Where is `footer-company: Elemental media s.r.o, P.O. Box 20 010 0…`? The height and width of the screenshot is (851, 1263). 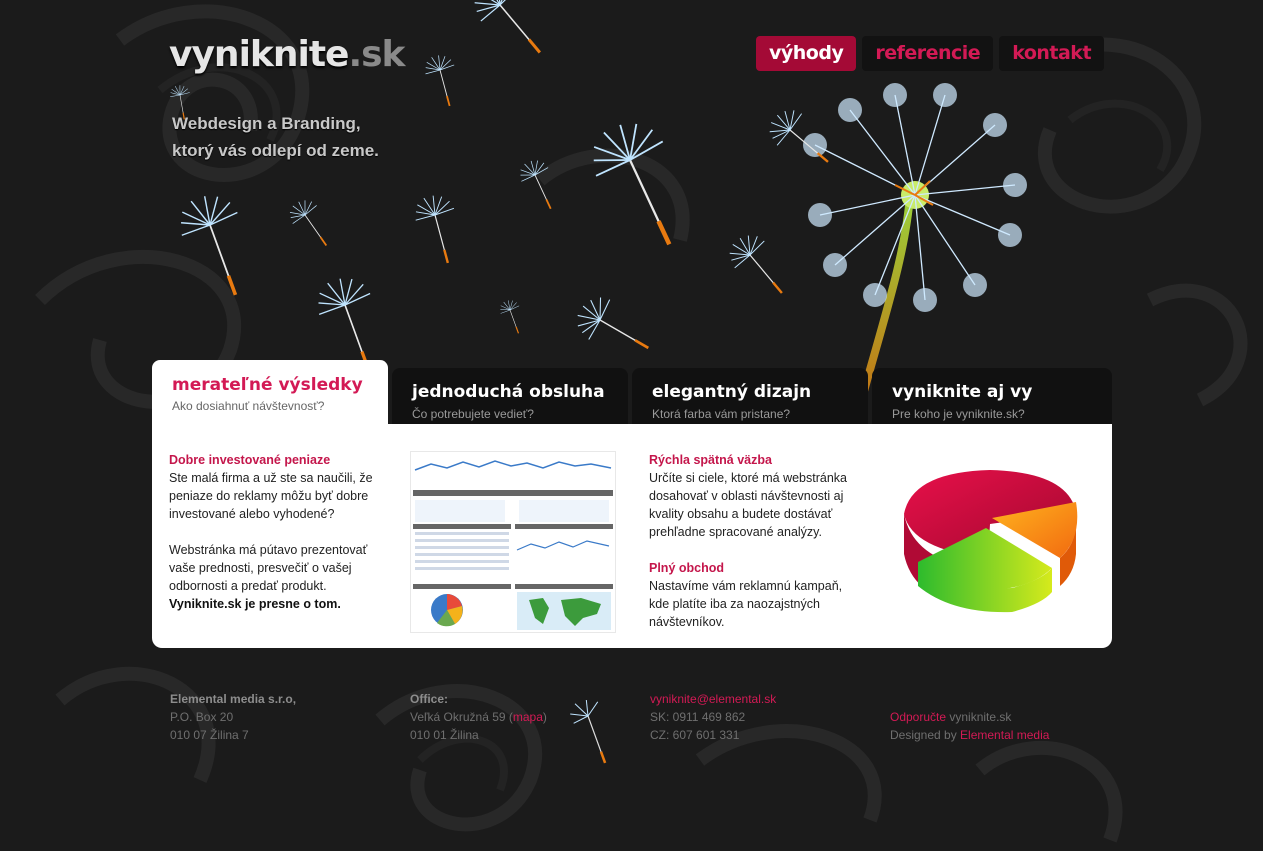 footer-company: Elemental media s.r.o, P.O. Box 20 010 0… is located at coordinates (233, 717).